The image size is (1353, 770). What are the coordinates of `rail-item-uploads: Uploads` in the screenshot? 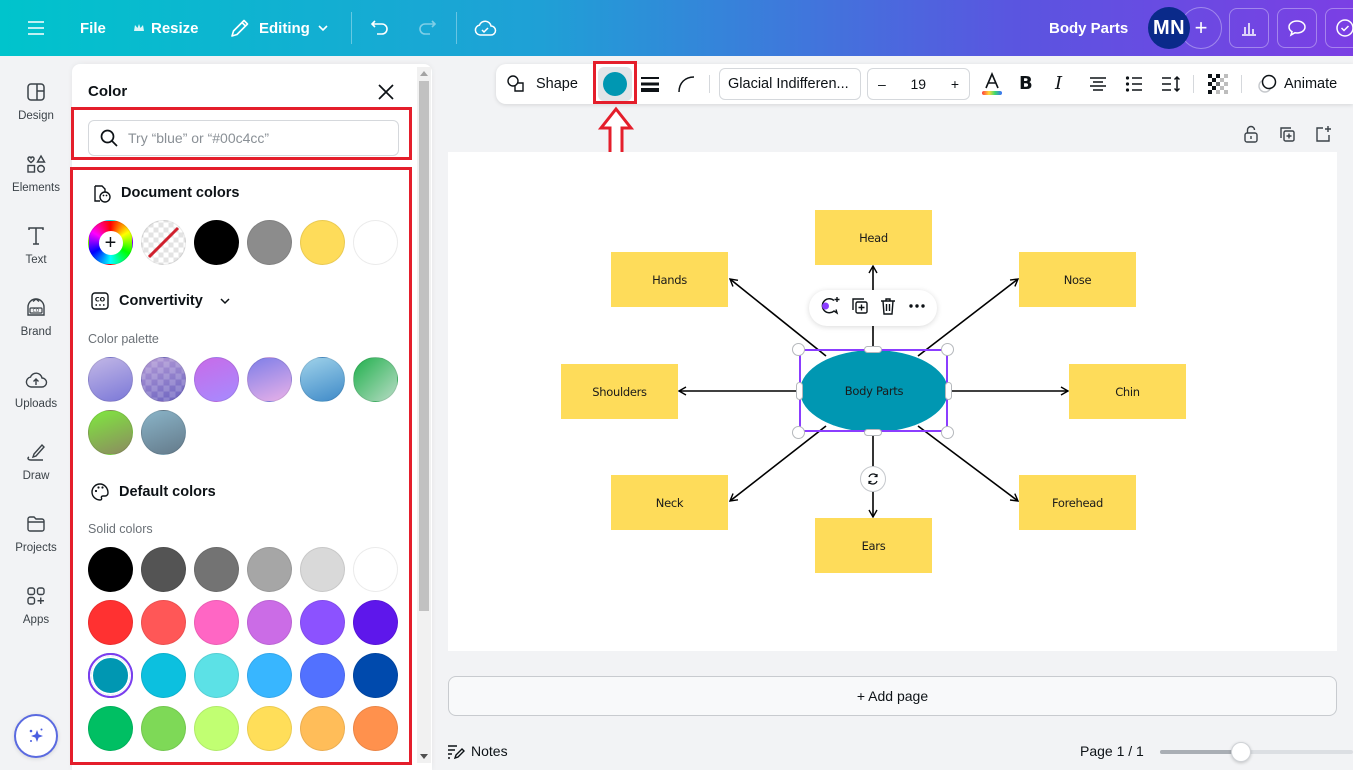 It's located at (36, 389).